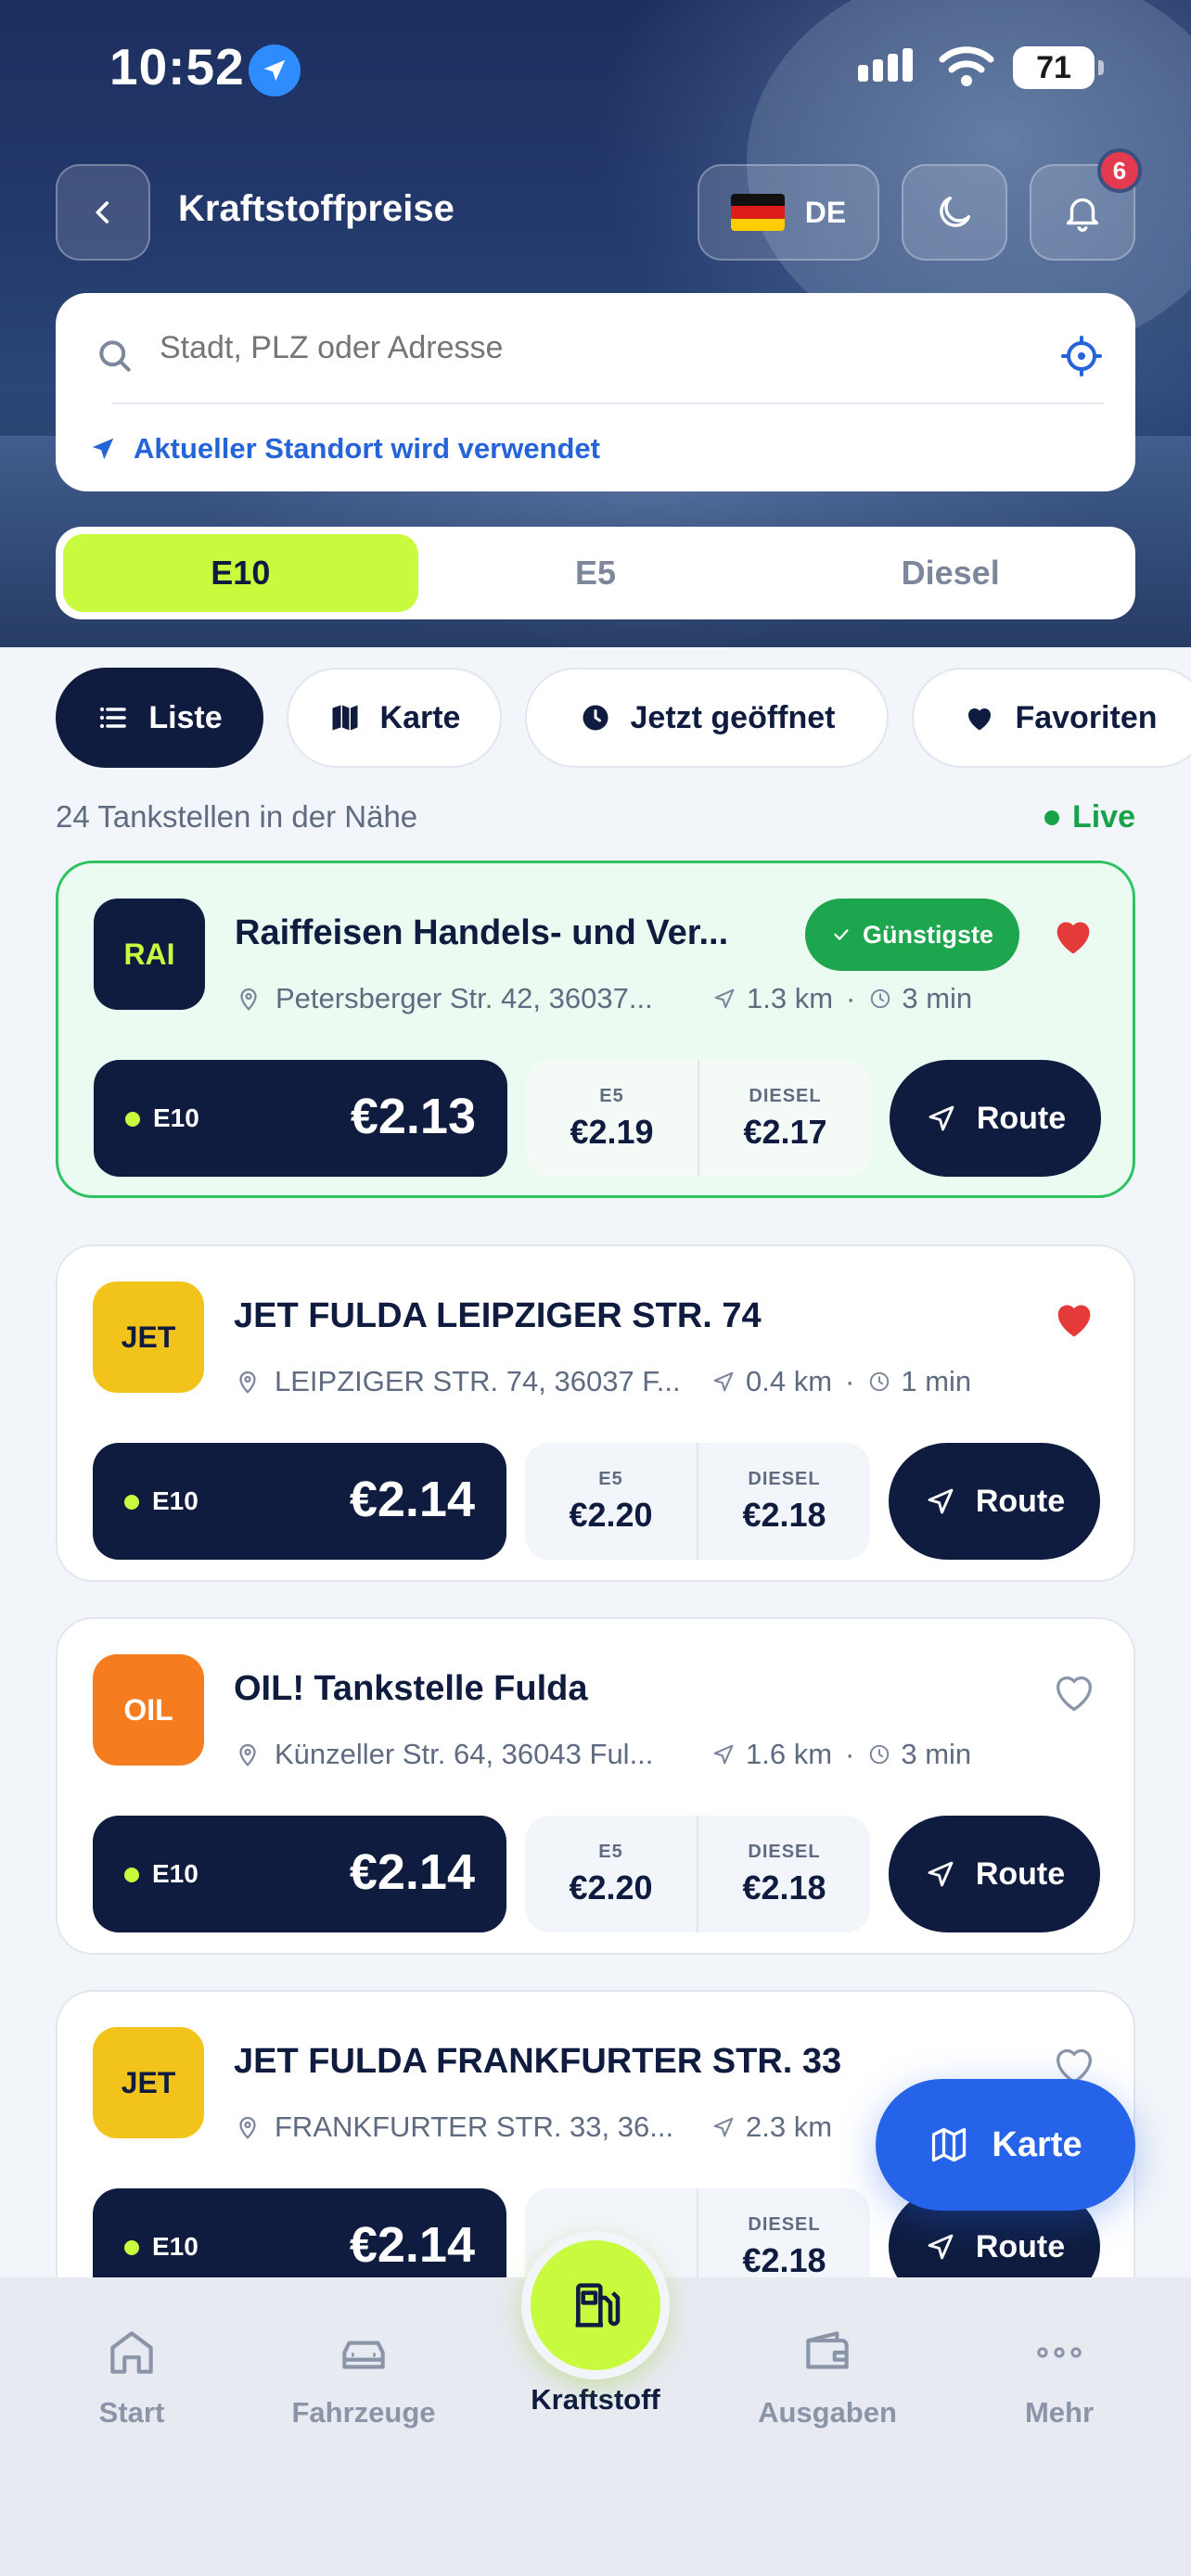 Image resolution: width=1191 pixels, height=2576 pixels. I want to click on diesel-price-cell: DIESEL €2.17, so click(784, 1118).